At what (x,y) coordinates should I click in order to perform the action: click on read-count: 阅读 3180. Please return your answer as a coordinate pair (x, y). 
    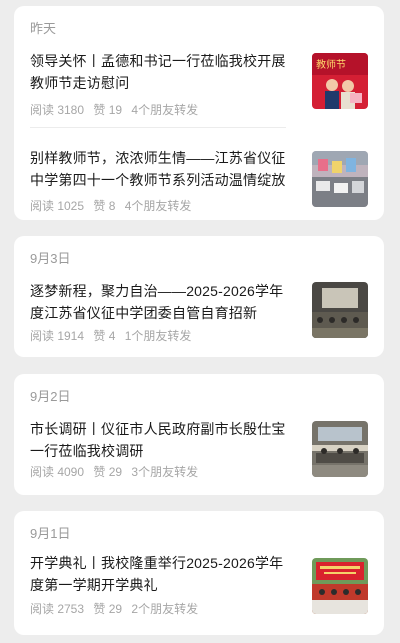
    Looking at the image, I should click on (57, 110).